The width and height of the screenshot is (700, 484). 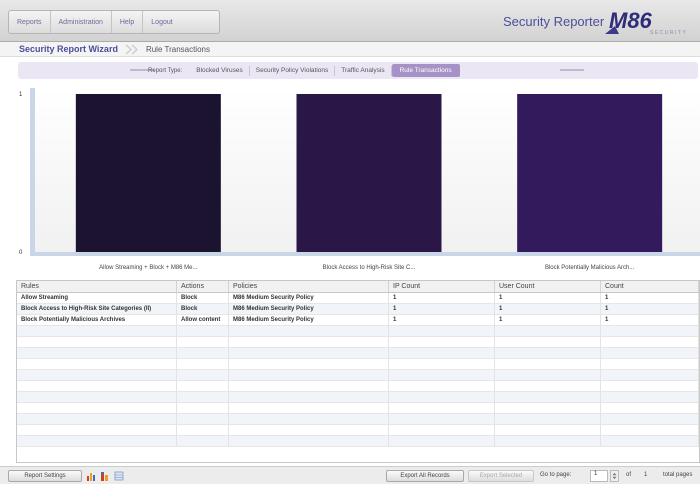 What do you see at coordinates (425, 70) in the screenshot?
I see `tab-rule-transactions: Rule Transactions` at bounding box center [425, 70].